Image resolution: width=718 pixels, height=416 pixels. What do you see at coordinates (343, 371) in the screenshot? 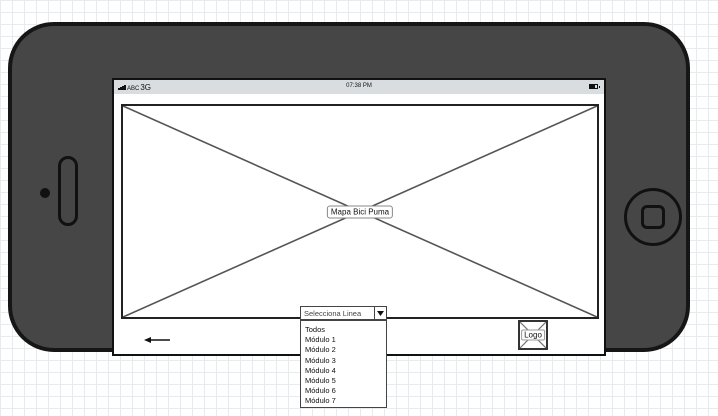
I see `dropdown-option: Módulo 4` at bounding box center [343, 371].